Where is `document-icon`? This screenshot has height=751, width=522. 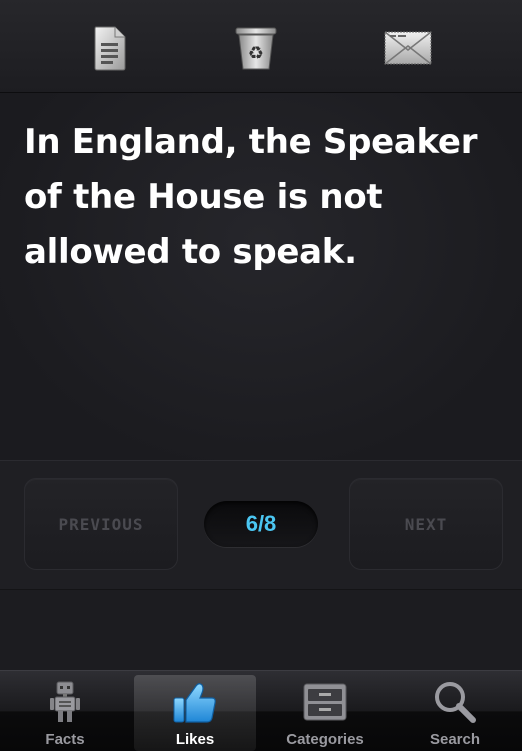
document-icon is located at coordinates (110, 48).